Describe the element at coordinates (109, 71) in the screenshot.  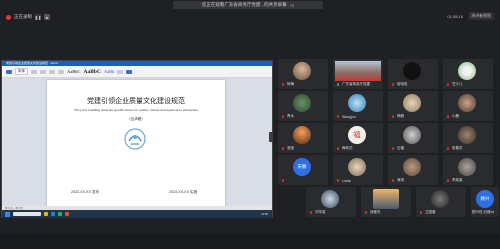
I see `style-heading2: AaBb` at that location.